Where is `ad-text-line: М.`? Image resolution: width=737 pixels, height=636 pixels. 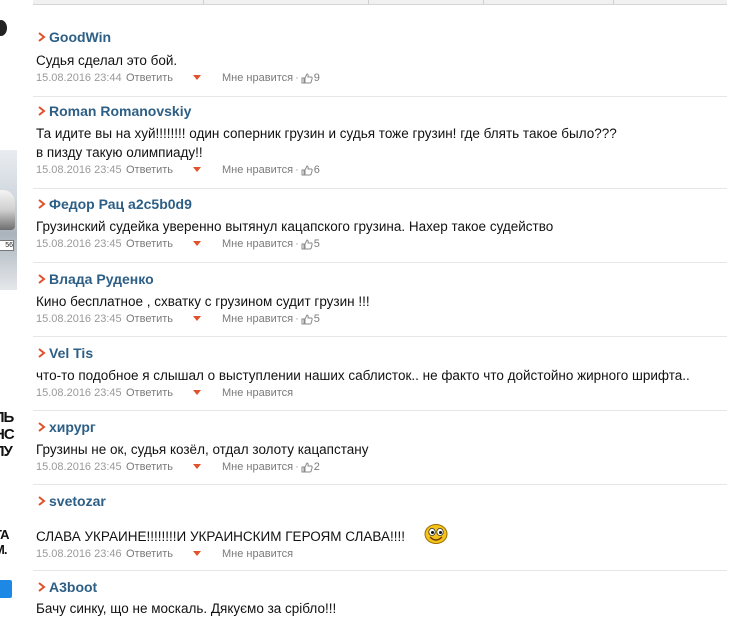 ad-text-line: М. is located at coordinates (3, 549).